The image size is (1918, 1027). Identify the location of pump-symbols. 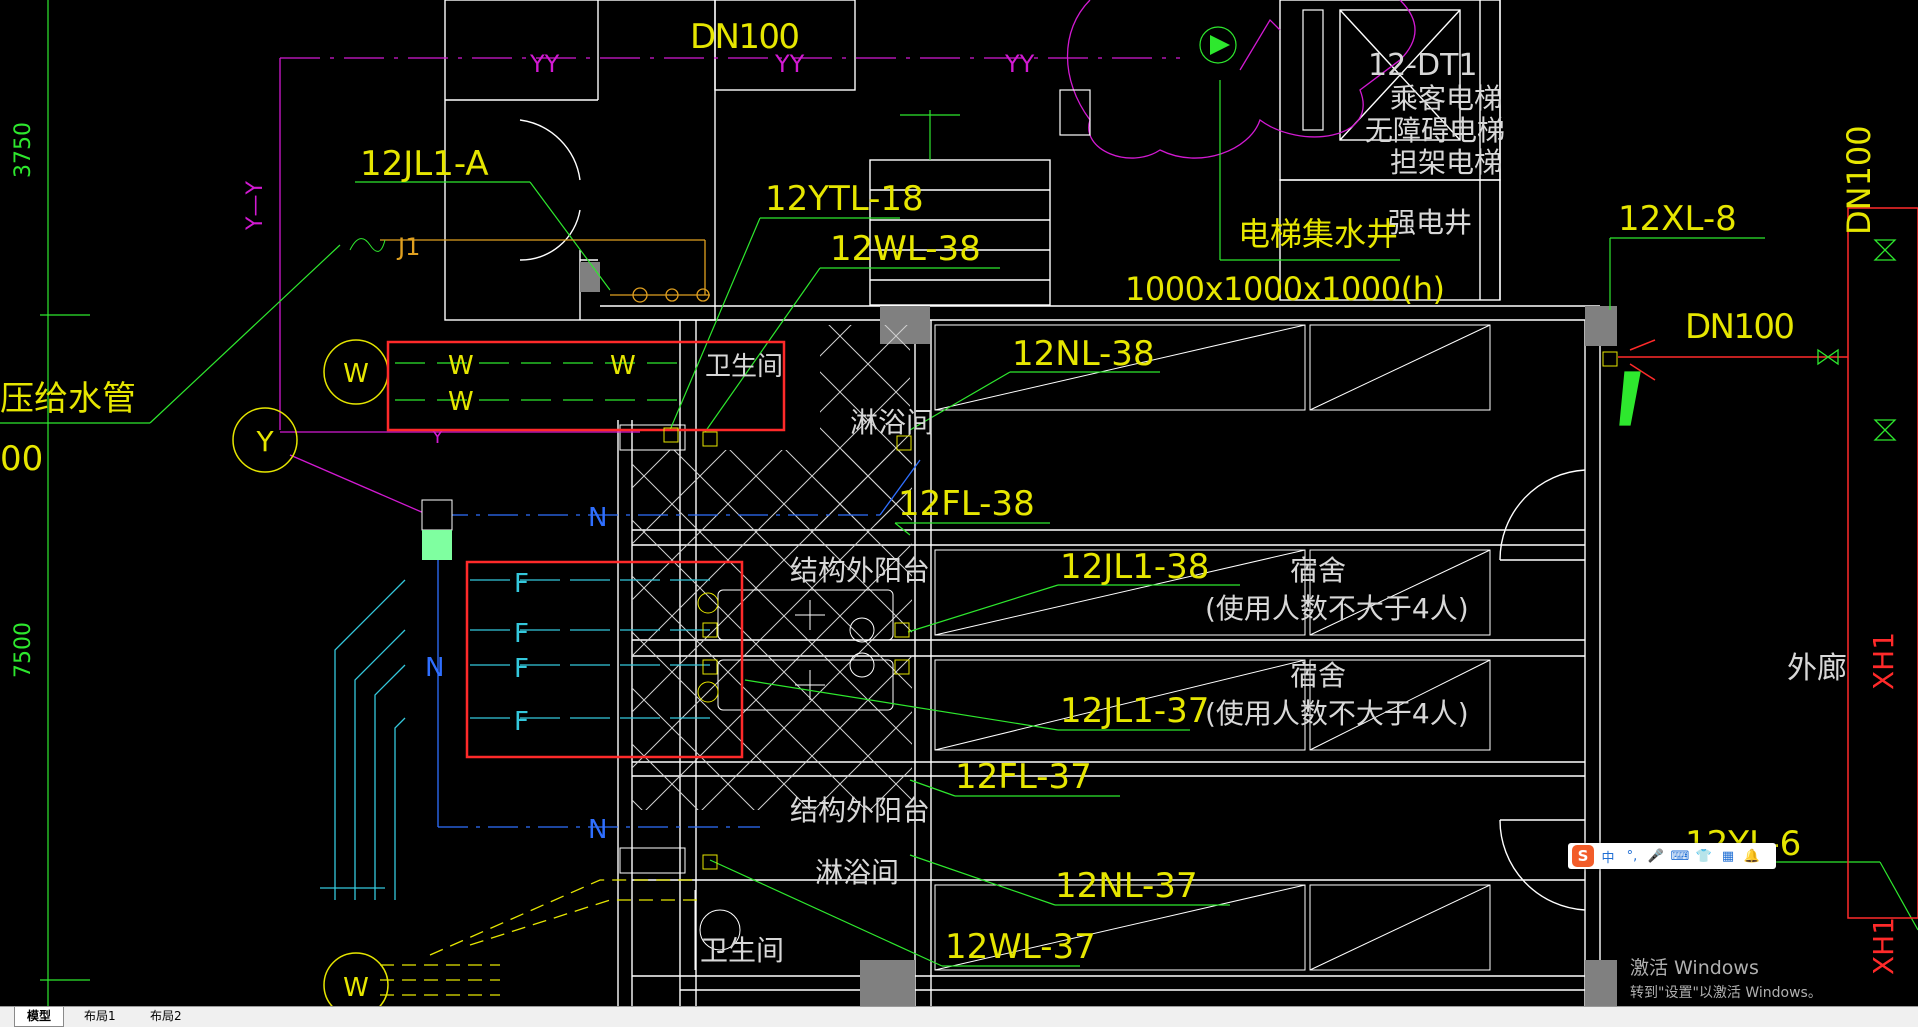
(1191, 72).